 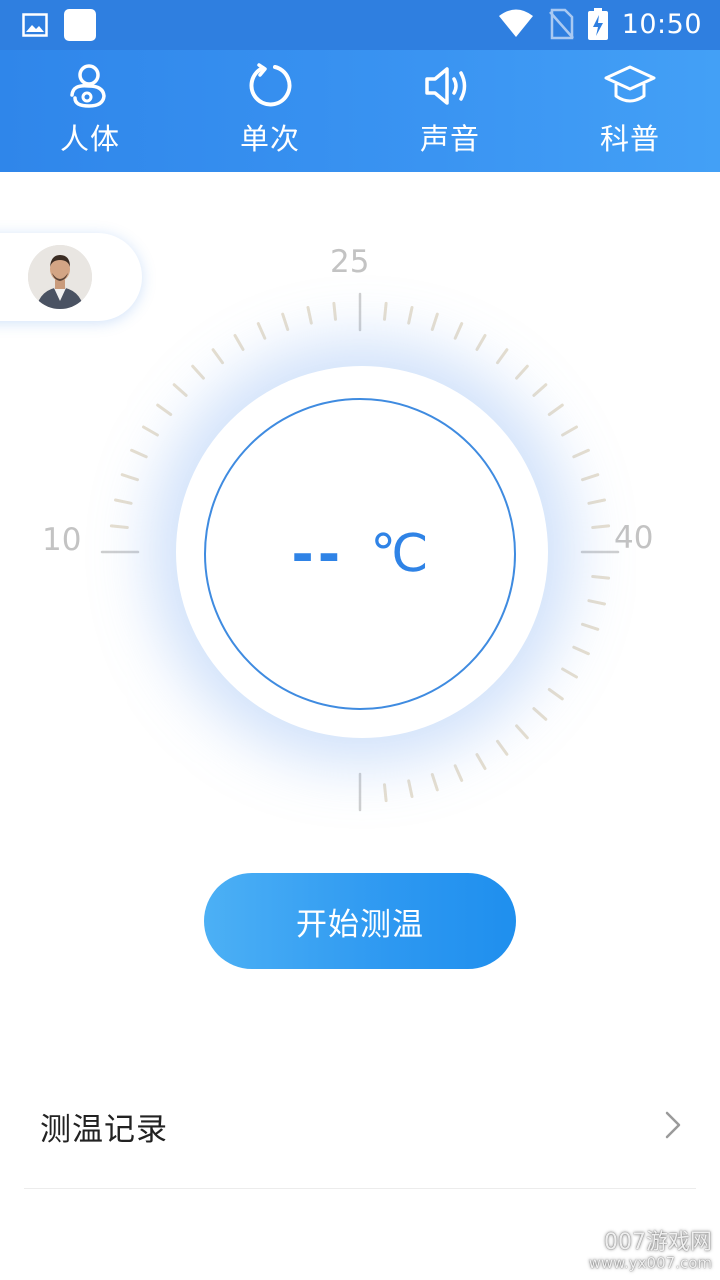 What do you see at coordinates (449, 139) in the screenshot?
I see `tab-label: 声音` at bounding box center [449, 139].